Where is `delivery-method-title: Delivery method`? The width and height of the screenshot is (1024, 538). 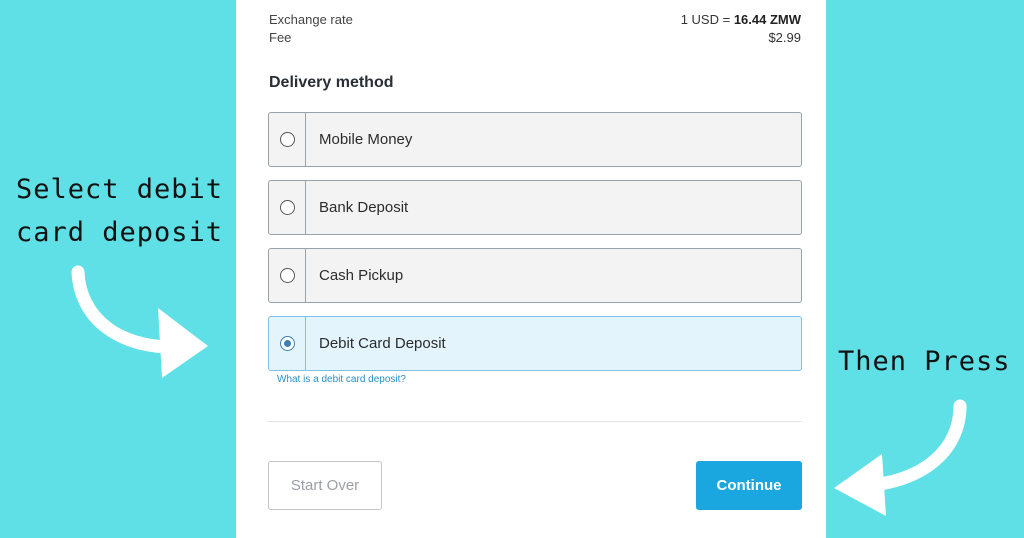 delivery-method-title: Delivery method is located at coordinates (331, 82).